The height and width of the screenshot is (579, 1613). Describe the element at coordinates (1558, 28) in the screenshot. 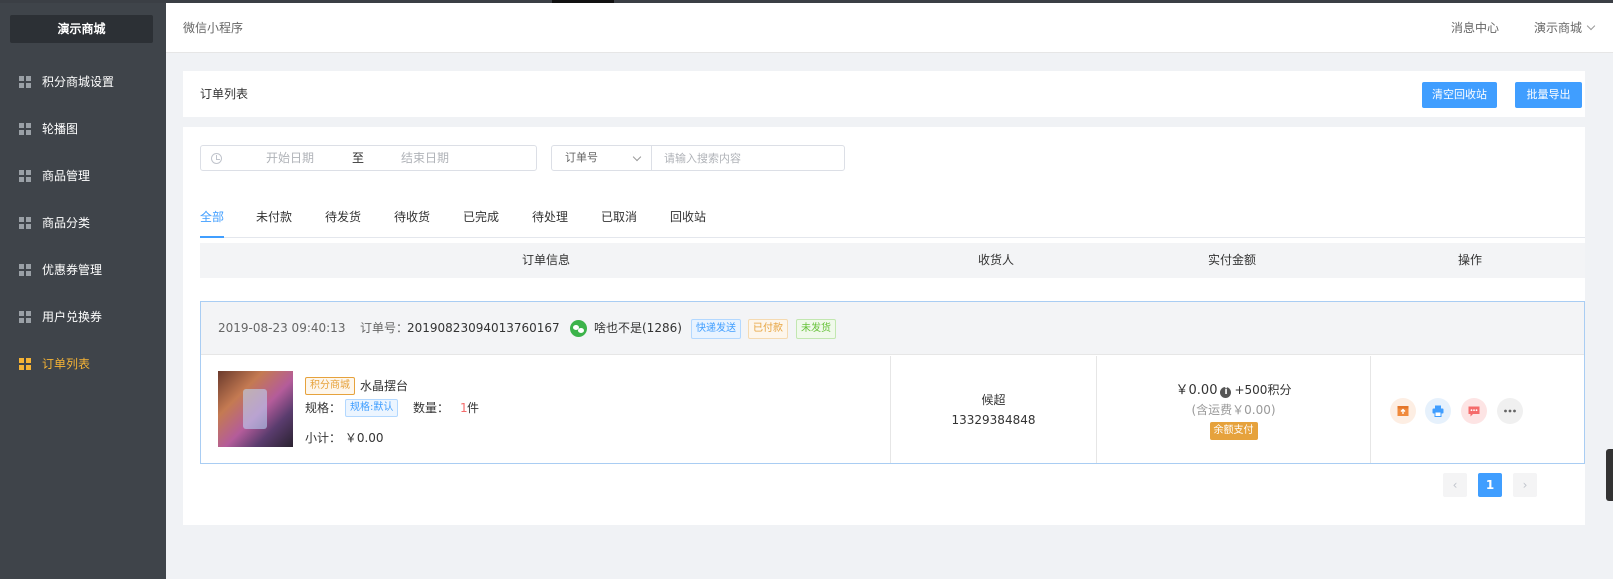

I see `shop-dropdown-label: 演示商城` at that location.